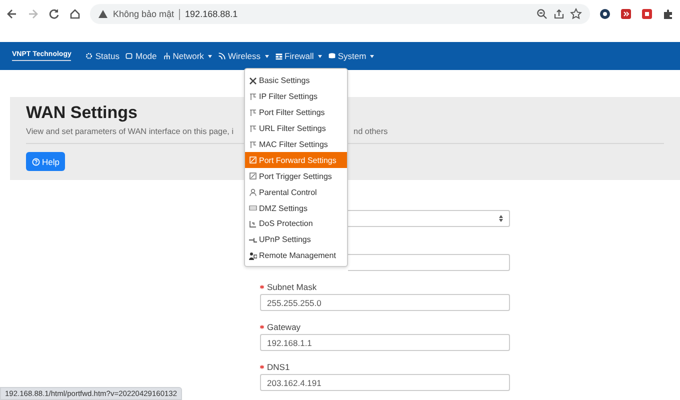 The image size is (680, 400). What do you see at coordinates (130, 131) in the screenshot?
I see `page-description: View and set parameters of WAN interface on this page, i` at bounding box center [130, 131].